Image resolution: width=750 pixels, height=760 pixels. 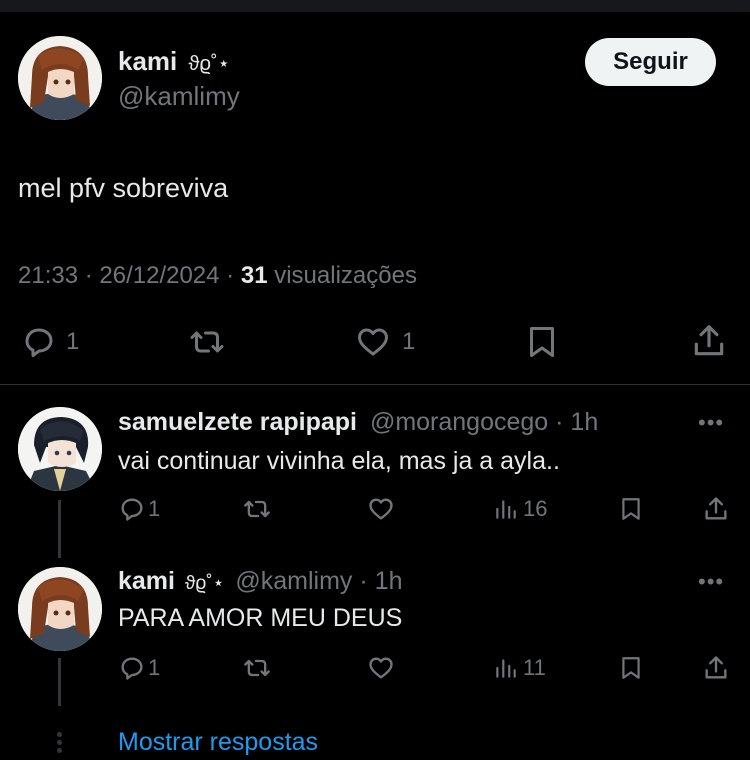 What do you see at coordinates (459, 422) in the screenshot?
I see `reply-author-handle: @morangocego` at bounding box center [459, 422].